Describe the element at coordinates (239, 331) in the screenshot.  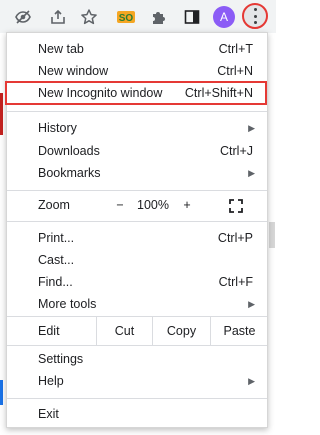
I see `paste-button: Paste` at that location.